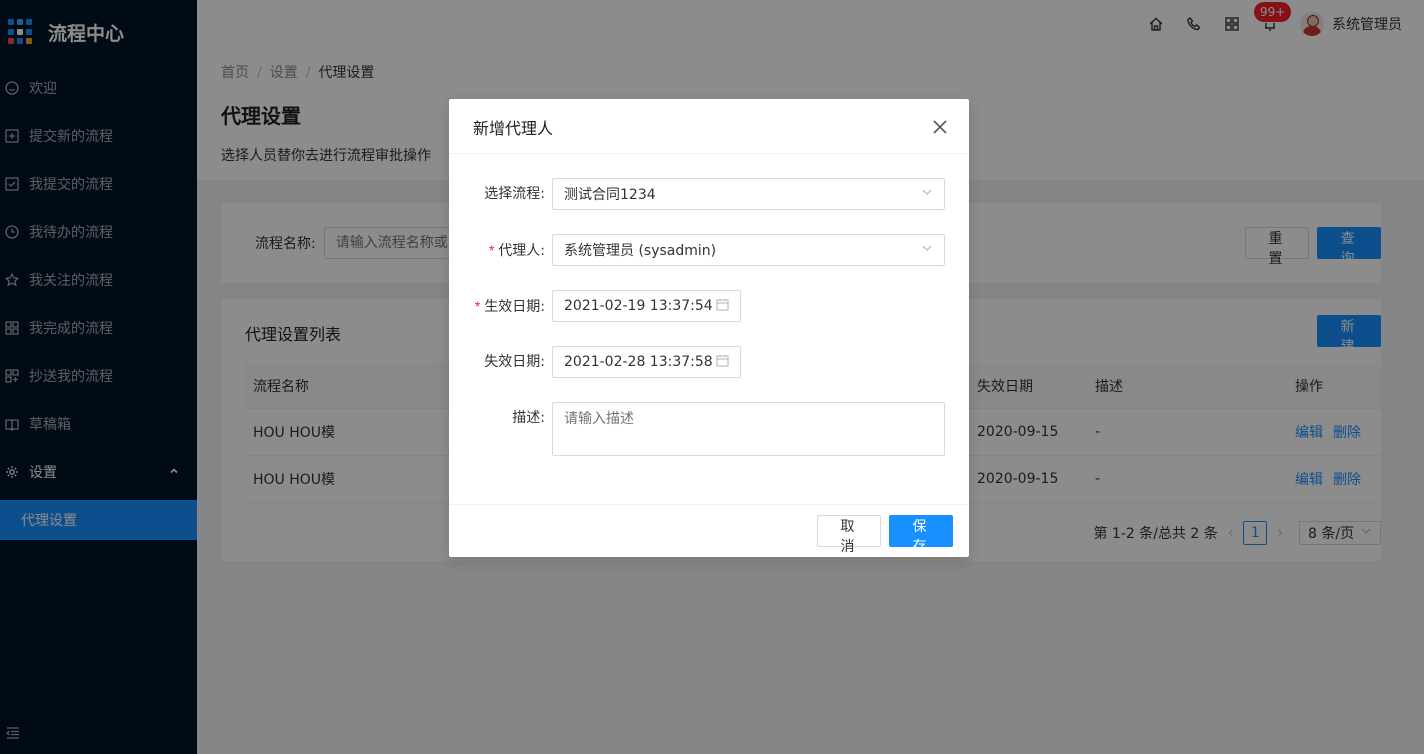 This screenshot has height=754, width=1424. Describe the element at coordinates (640, 251) in the screenshot. I see `agent-select-value: 系统管理员 (sysadmin)` at that location.